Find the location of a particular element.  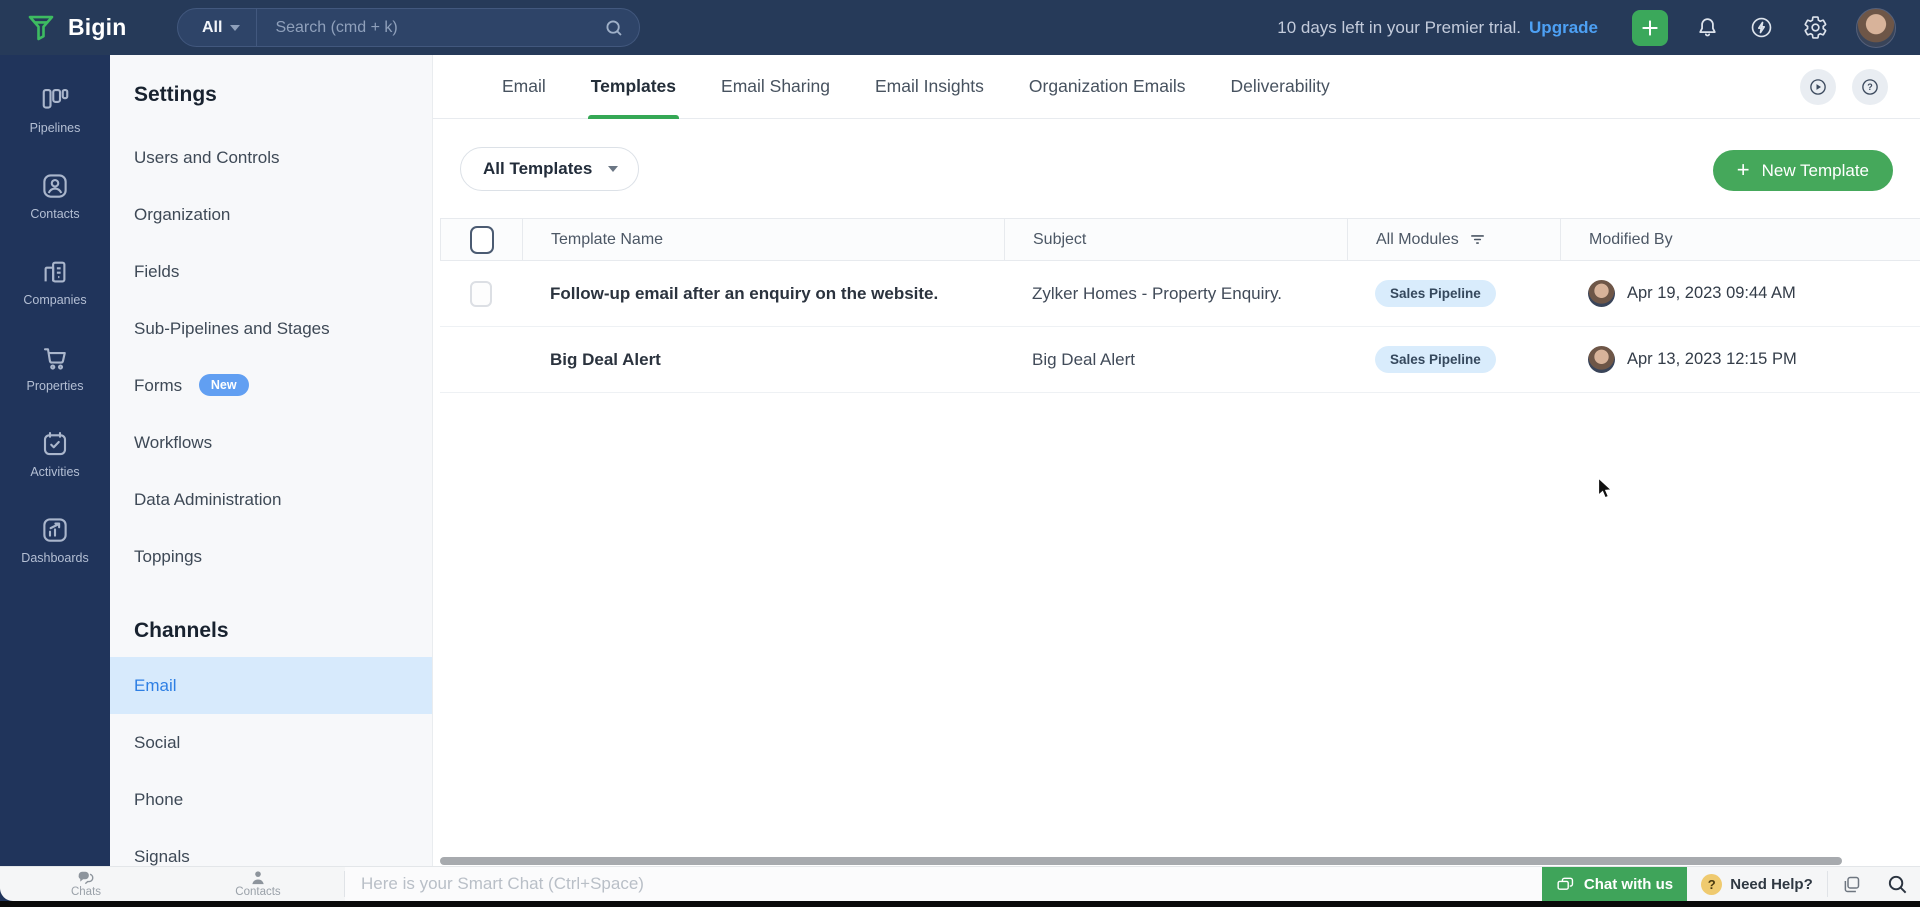

activities-calendar-icon is located at coordinates (55, 443).